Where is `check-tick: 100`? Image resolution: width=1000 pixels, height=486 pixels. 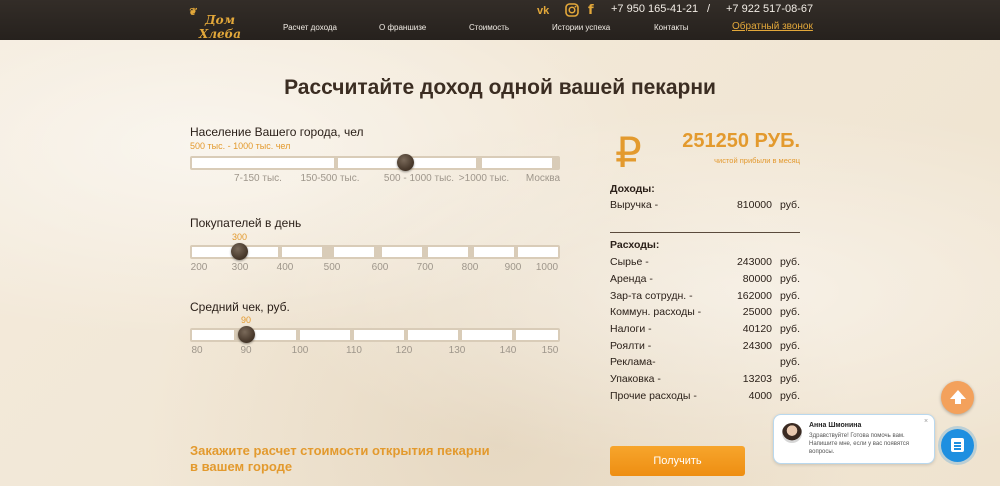
check-tick: 100 is located at coordinates (300, 350).